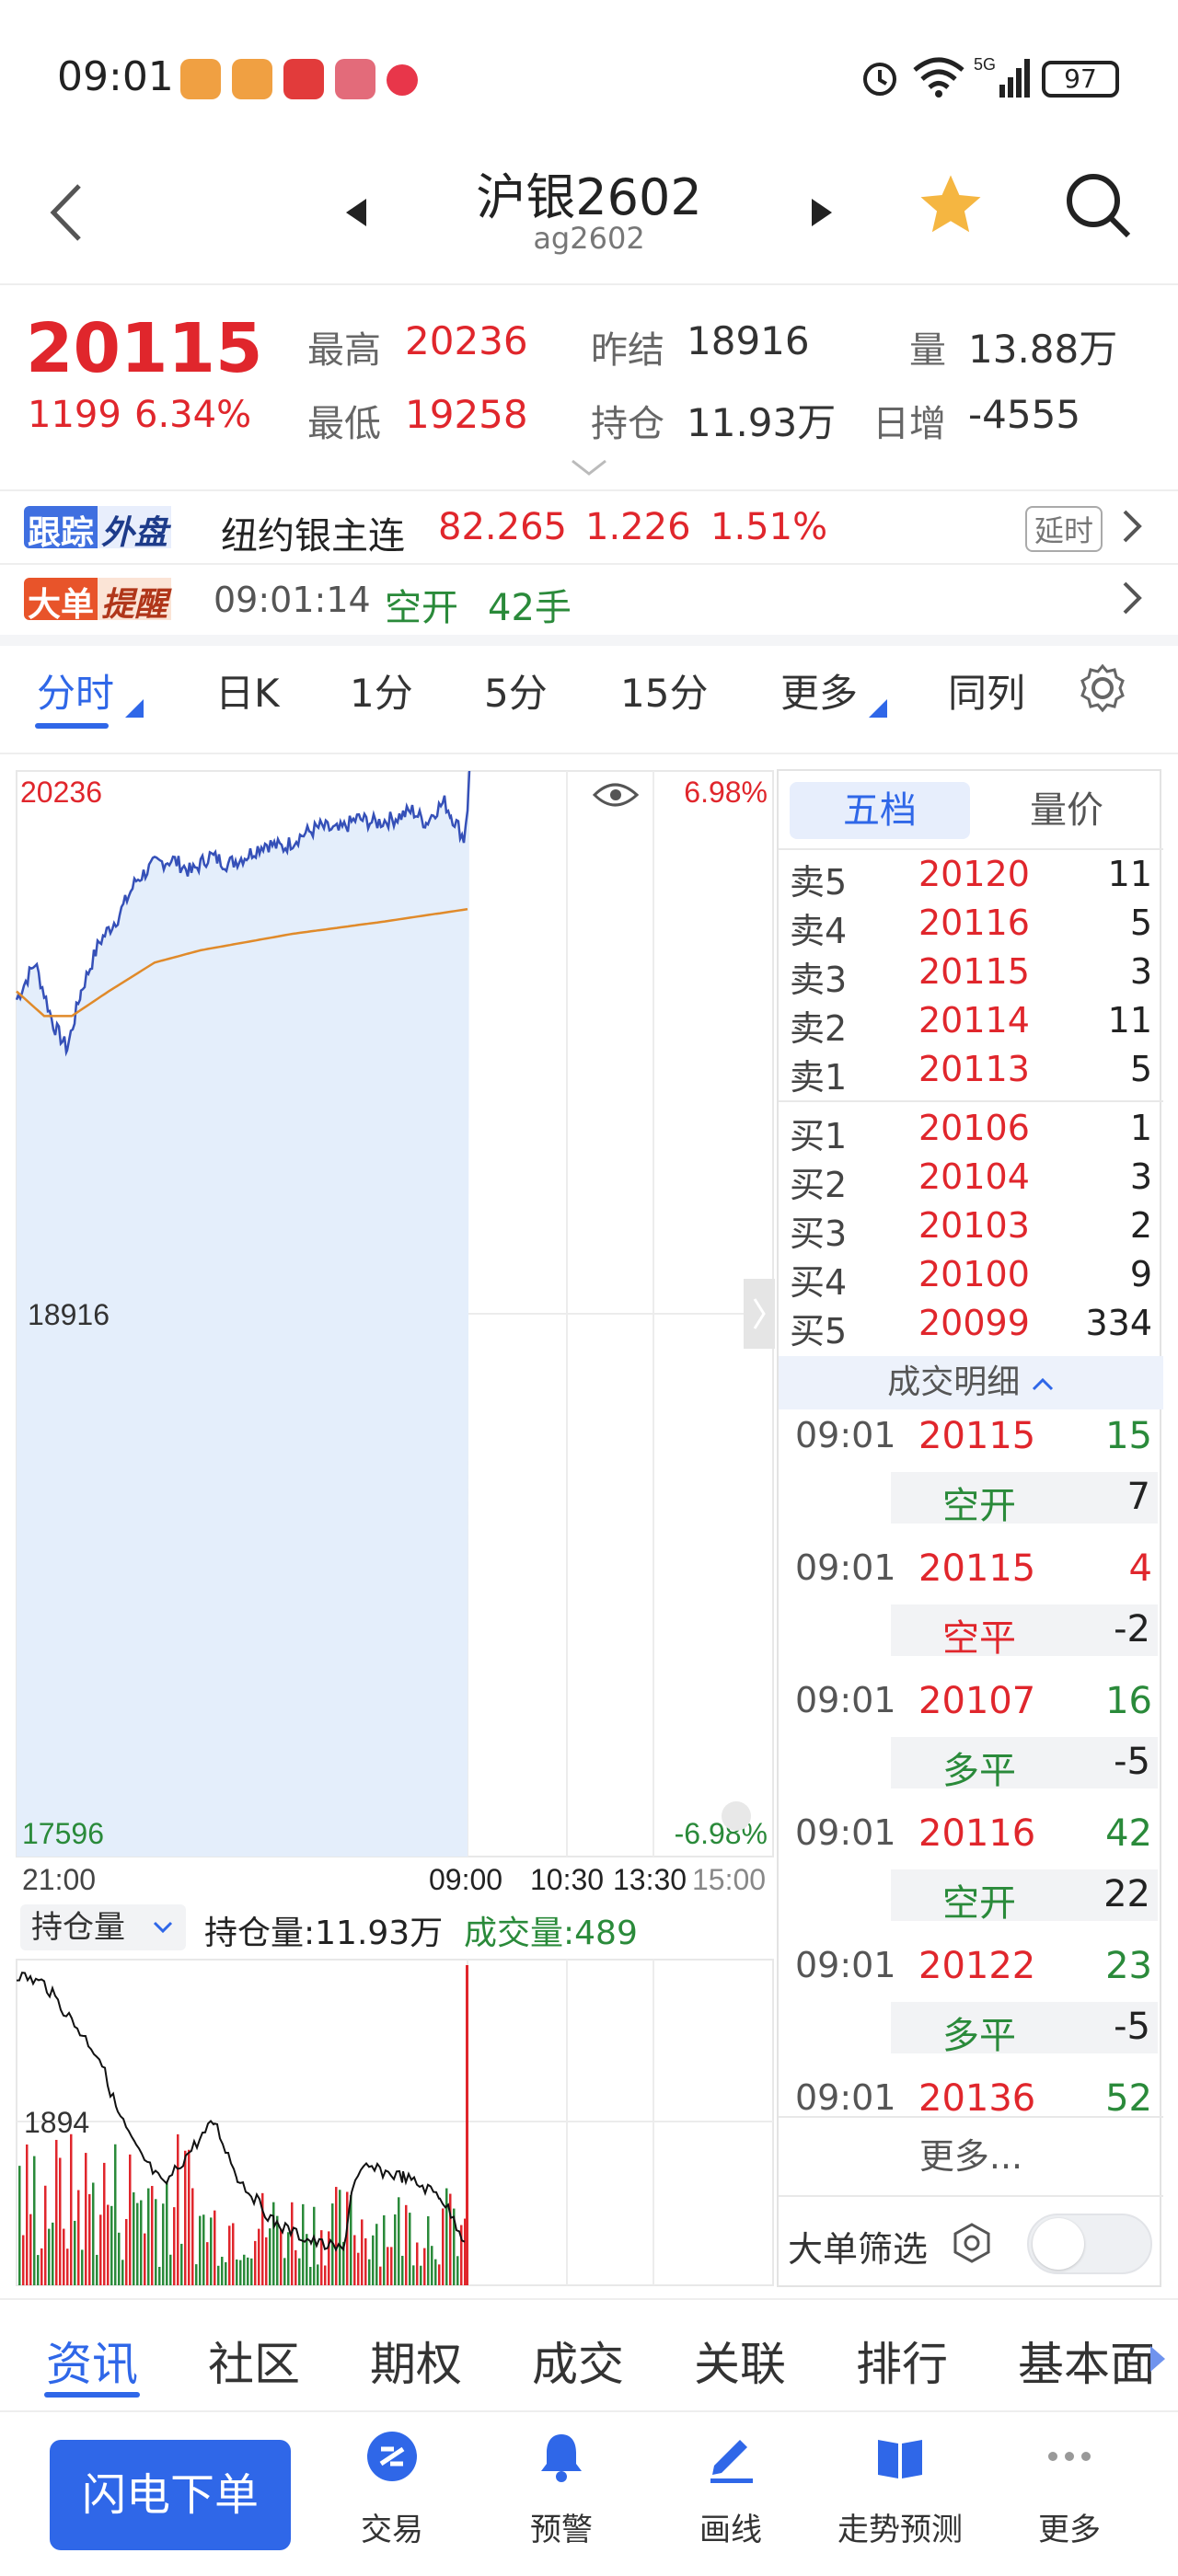 The image size is (1178, 2576). I want to click on alert-action: 预警, so click(561, 2489).